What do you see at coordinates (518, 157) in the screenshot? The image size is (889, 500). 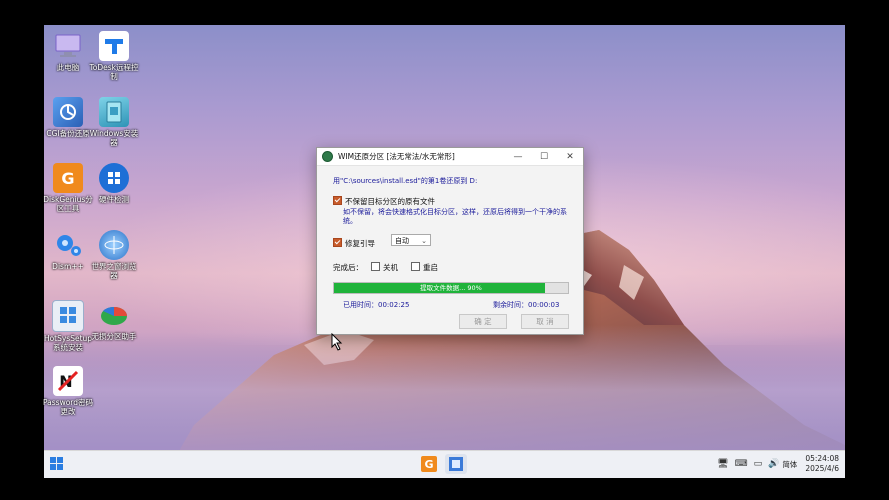 I see `minimize-button: —` at bounding box center [518, 157].